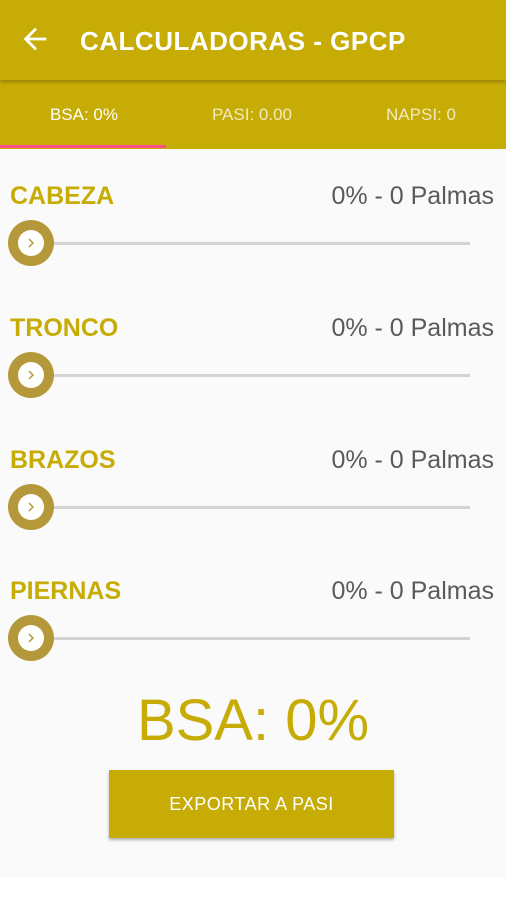 The width and height of the screenshot is (506, 900). Describe the element at coordinates (253, 888) in the screenshot. I see `bottom-strip` at that location.